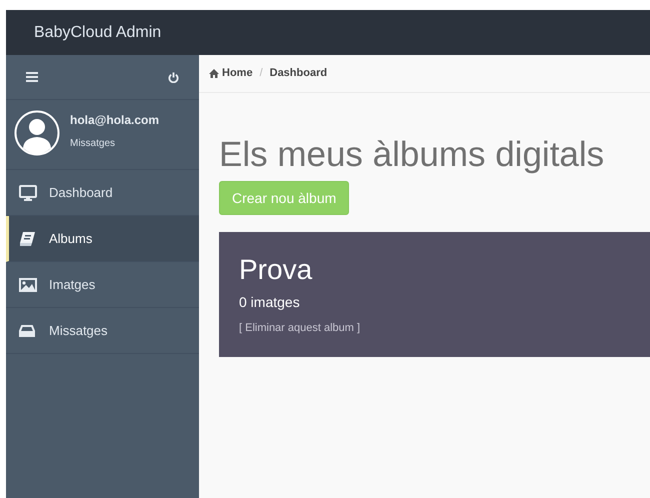 Image resolution: width=650 pixels, height=498 pixels. What do you see at coordinates (276, 270) in the screenshot?
I see `album-title: Prova` at bounding box center [276, 270].